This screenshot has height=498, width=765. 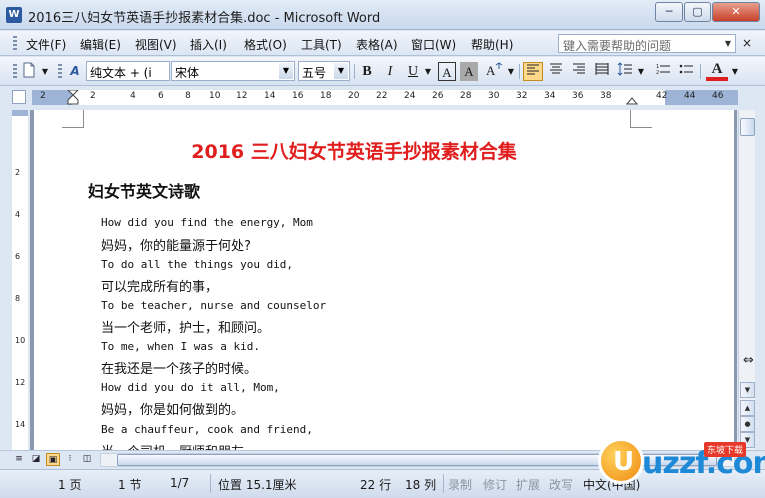 I want to click on font-value: 宋体, so click(x=187, y=73).